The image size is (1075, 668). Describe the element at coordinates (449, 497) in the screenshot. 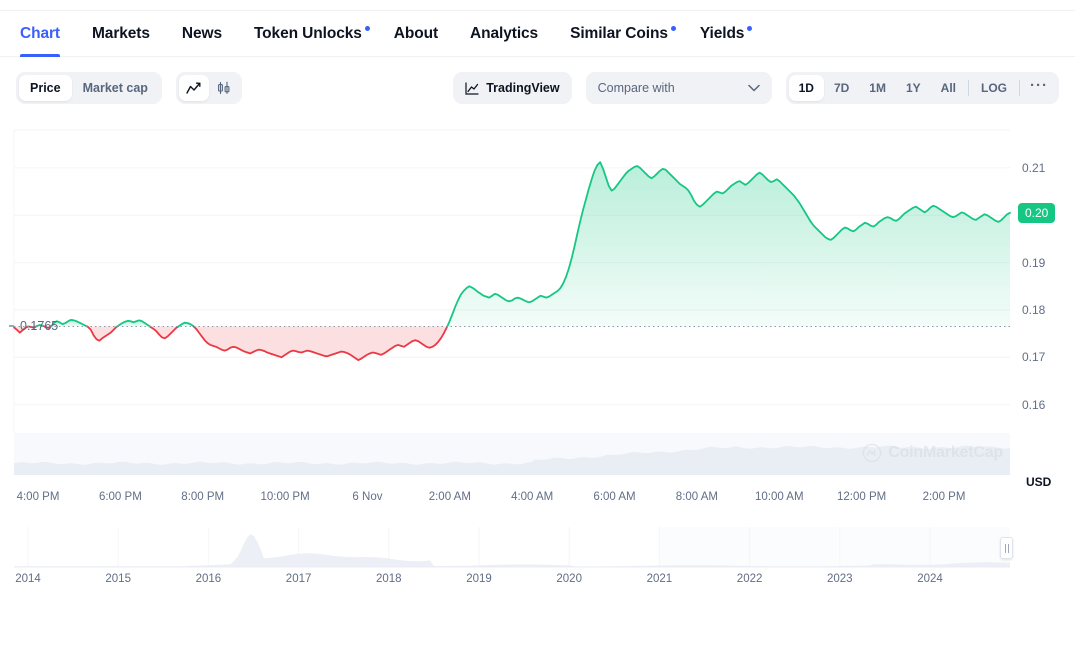

I see `time-axis-tick: 2:00 AM` at that location.